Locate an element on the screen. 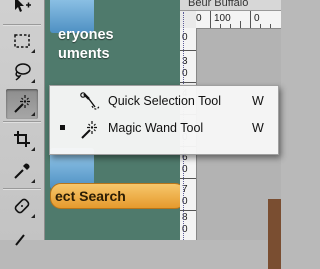  healing-tool-button is located at coordinates (22, 206).